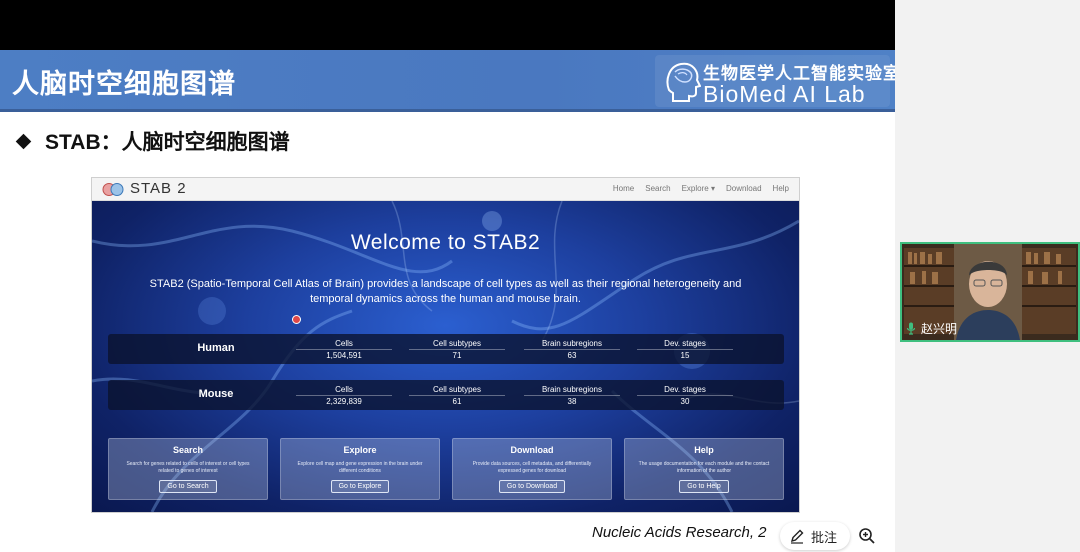  What do you see at coordinates (685, 355) in the screenshot?
I see `stat-value: 15` at bounding box center [685, 355].